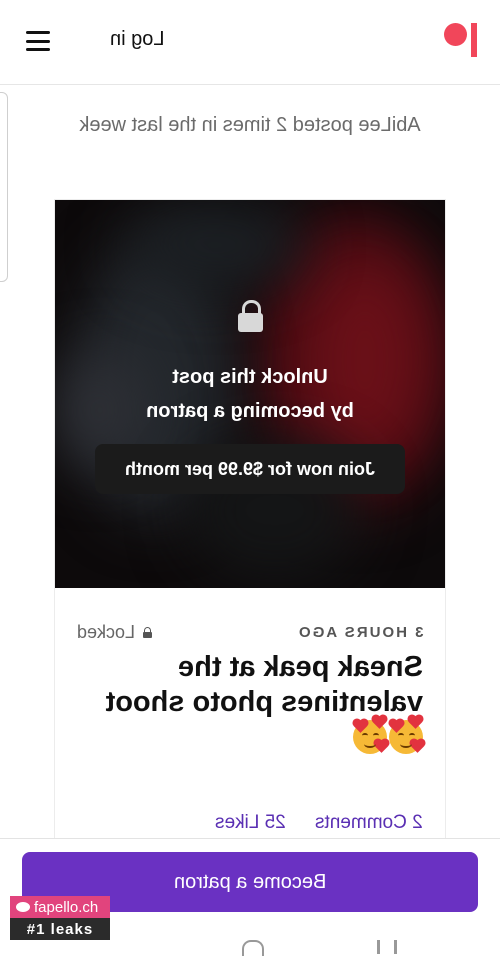  I want to click on join-button-label: Join now for $9.99 per month, so click(250, 468).